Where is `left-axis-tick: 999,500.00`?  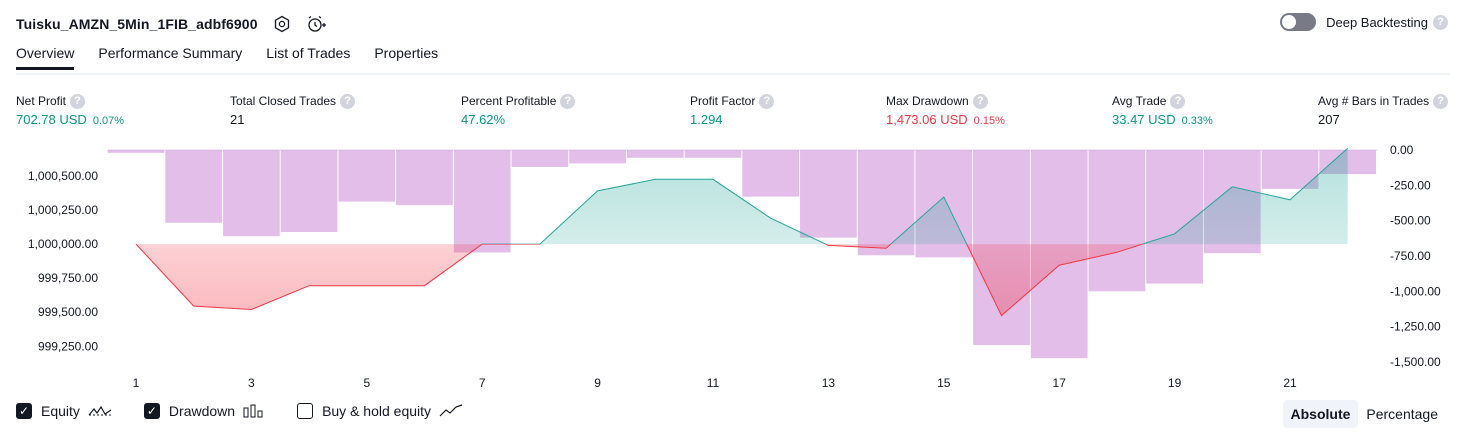 left-axis-tick: 999,500.00 is located at coordinates (68, 312).